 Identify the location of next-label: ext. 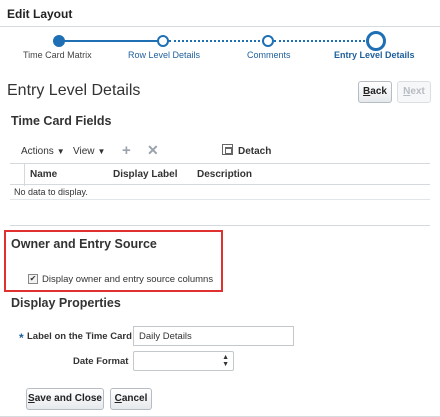
(417, 91).